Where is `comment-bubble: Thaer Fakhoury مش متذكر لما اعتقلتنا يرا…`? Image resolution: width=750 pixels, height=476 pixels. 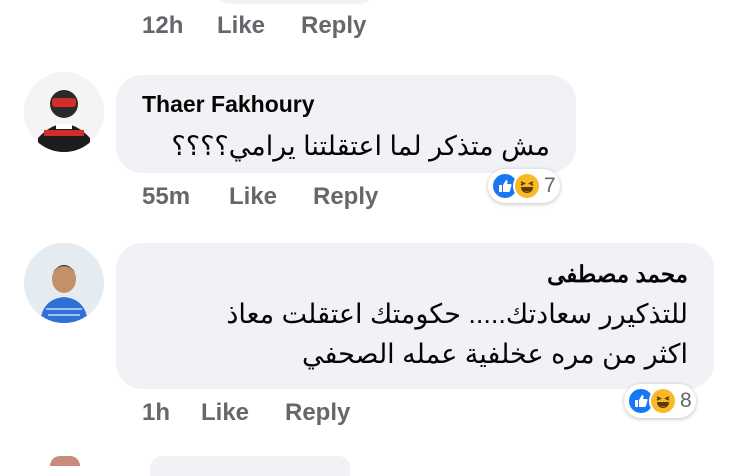 comment-bubble: Thaer Fakhoury مش متذكر لما اعتقلتنا يرا… is located at coordinates (346, 124).